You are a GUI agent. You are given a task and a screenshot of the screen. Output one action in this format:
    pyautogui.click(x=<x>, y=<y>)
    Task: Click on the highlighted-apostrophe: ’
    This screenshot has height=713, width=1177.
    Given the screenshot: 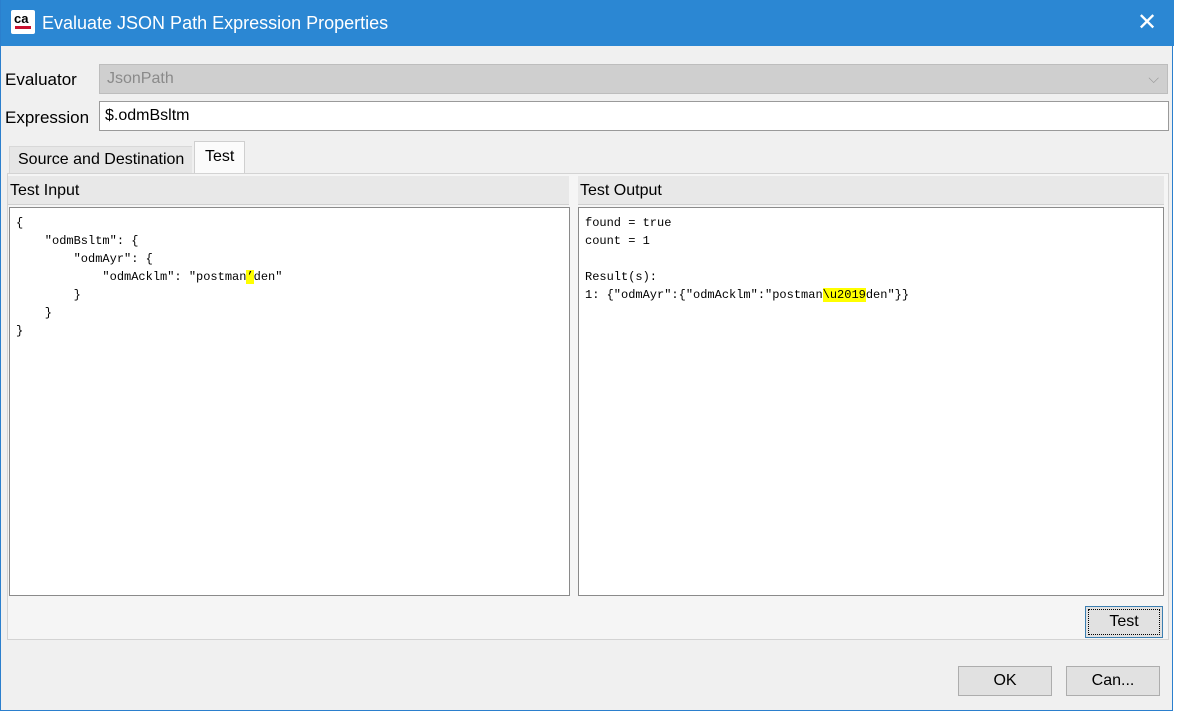 What is the action you would take?
    pyautogui.click(x=250, y=277)
    